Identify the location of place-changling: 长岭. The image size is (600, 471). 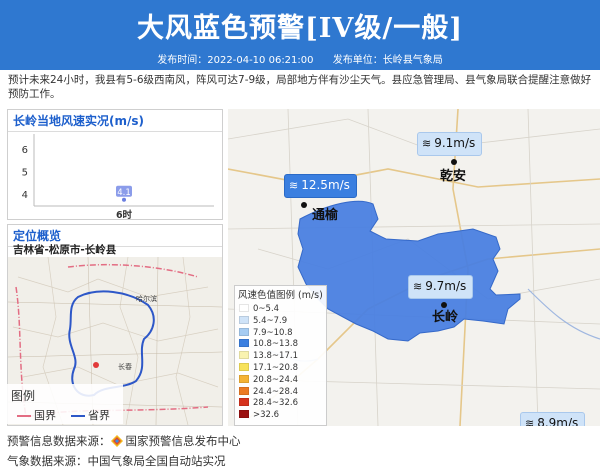
(445, 317).